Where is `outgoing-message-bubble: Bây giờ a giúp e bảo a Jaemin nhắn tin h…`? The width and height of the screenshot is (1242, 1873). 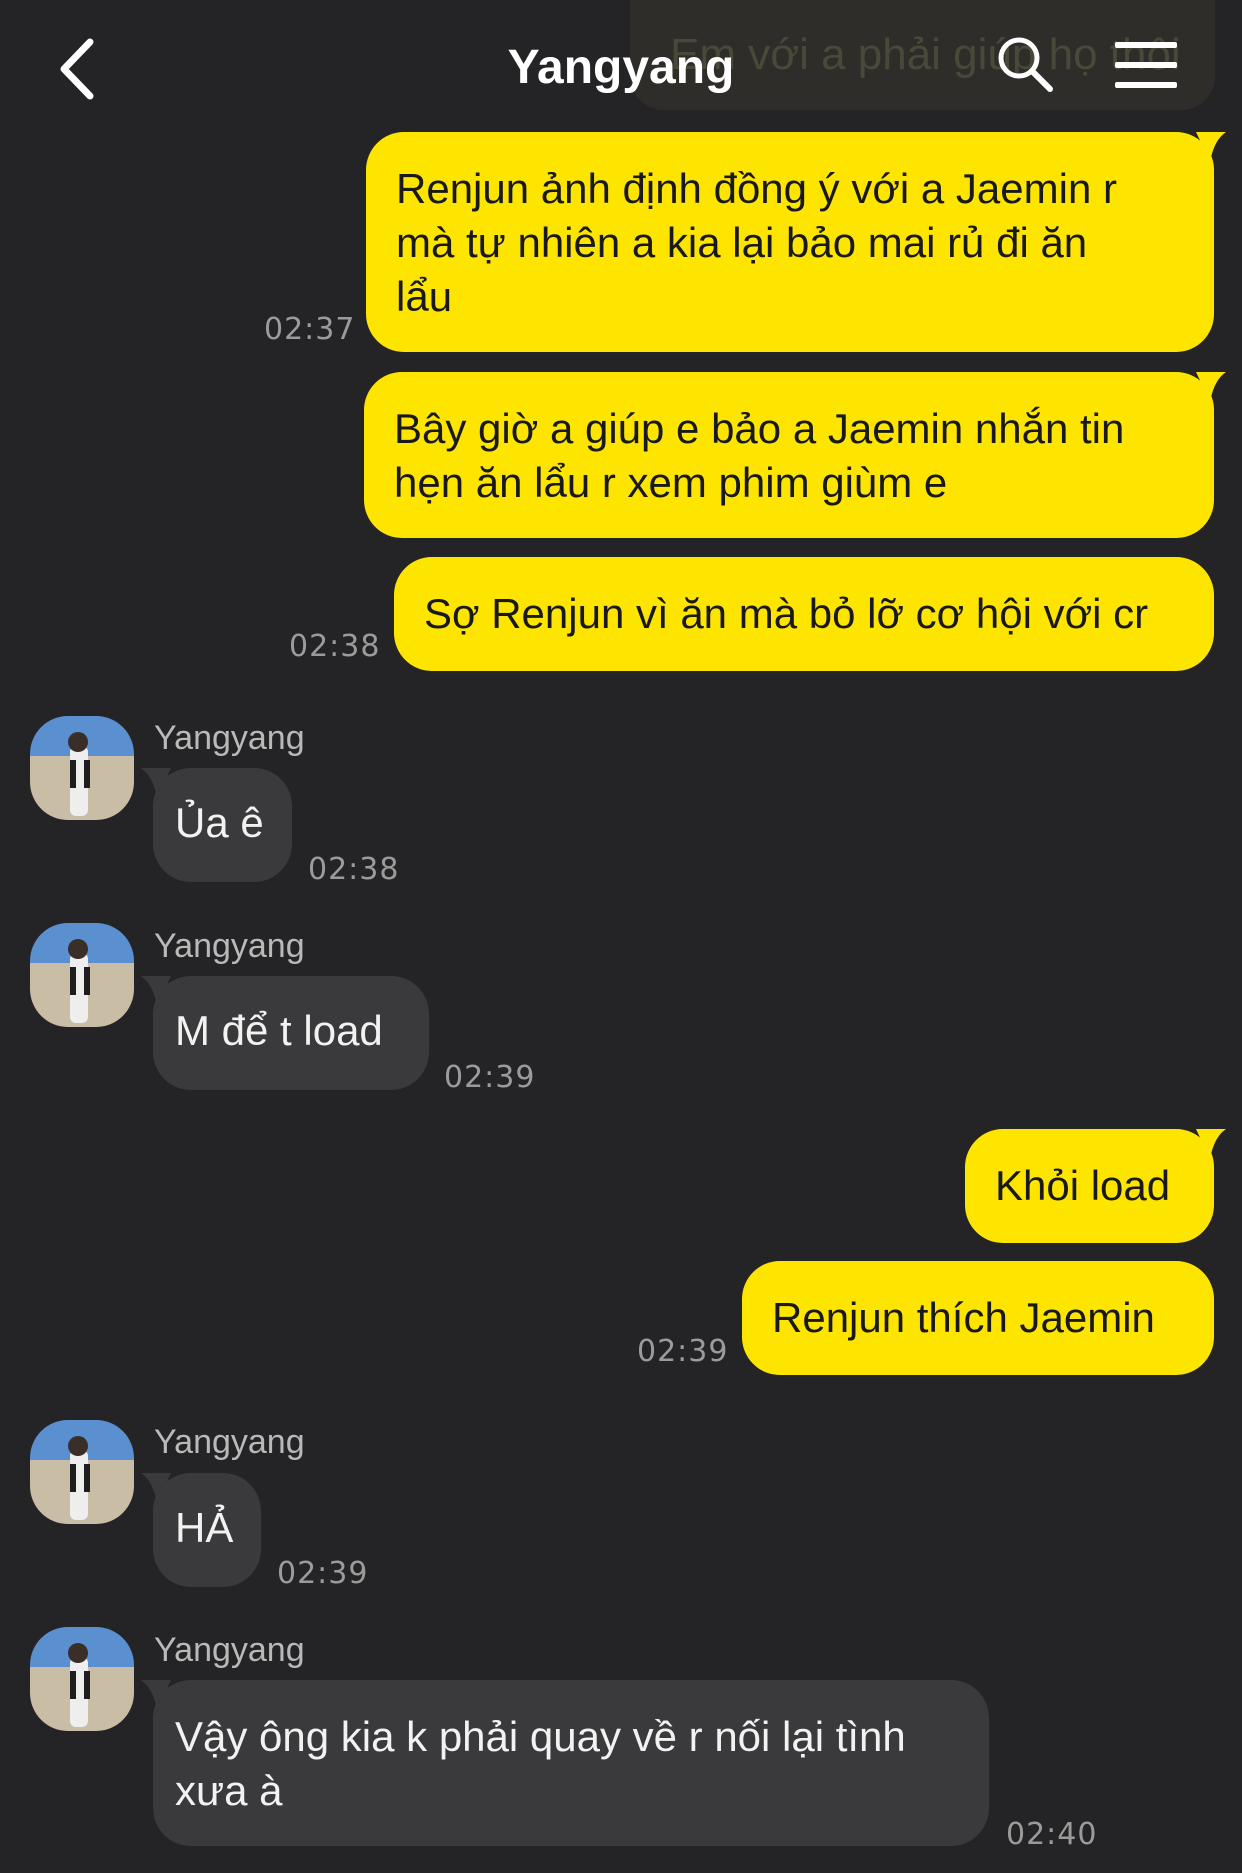
outgoing-message-bubble: Bây giờ a giúp e bảo a Jaemin nhắn tin h… is located at coordinates (795, 455).